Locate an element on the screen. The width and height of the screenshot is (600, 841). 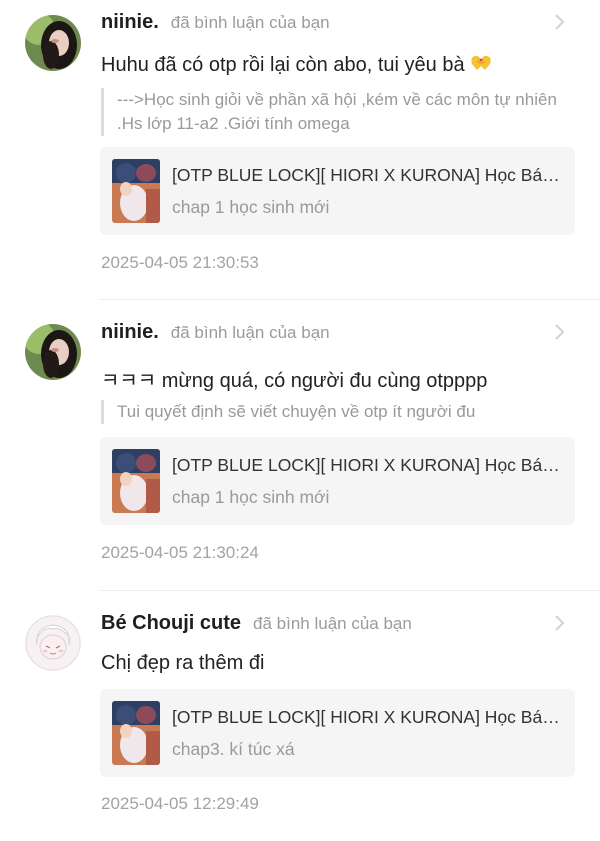
chapter-name: chap3. kí túc xá is located at coordinates (233, 749).